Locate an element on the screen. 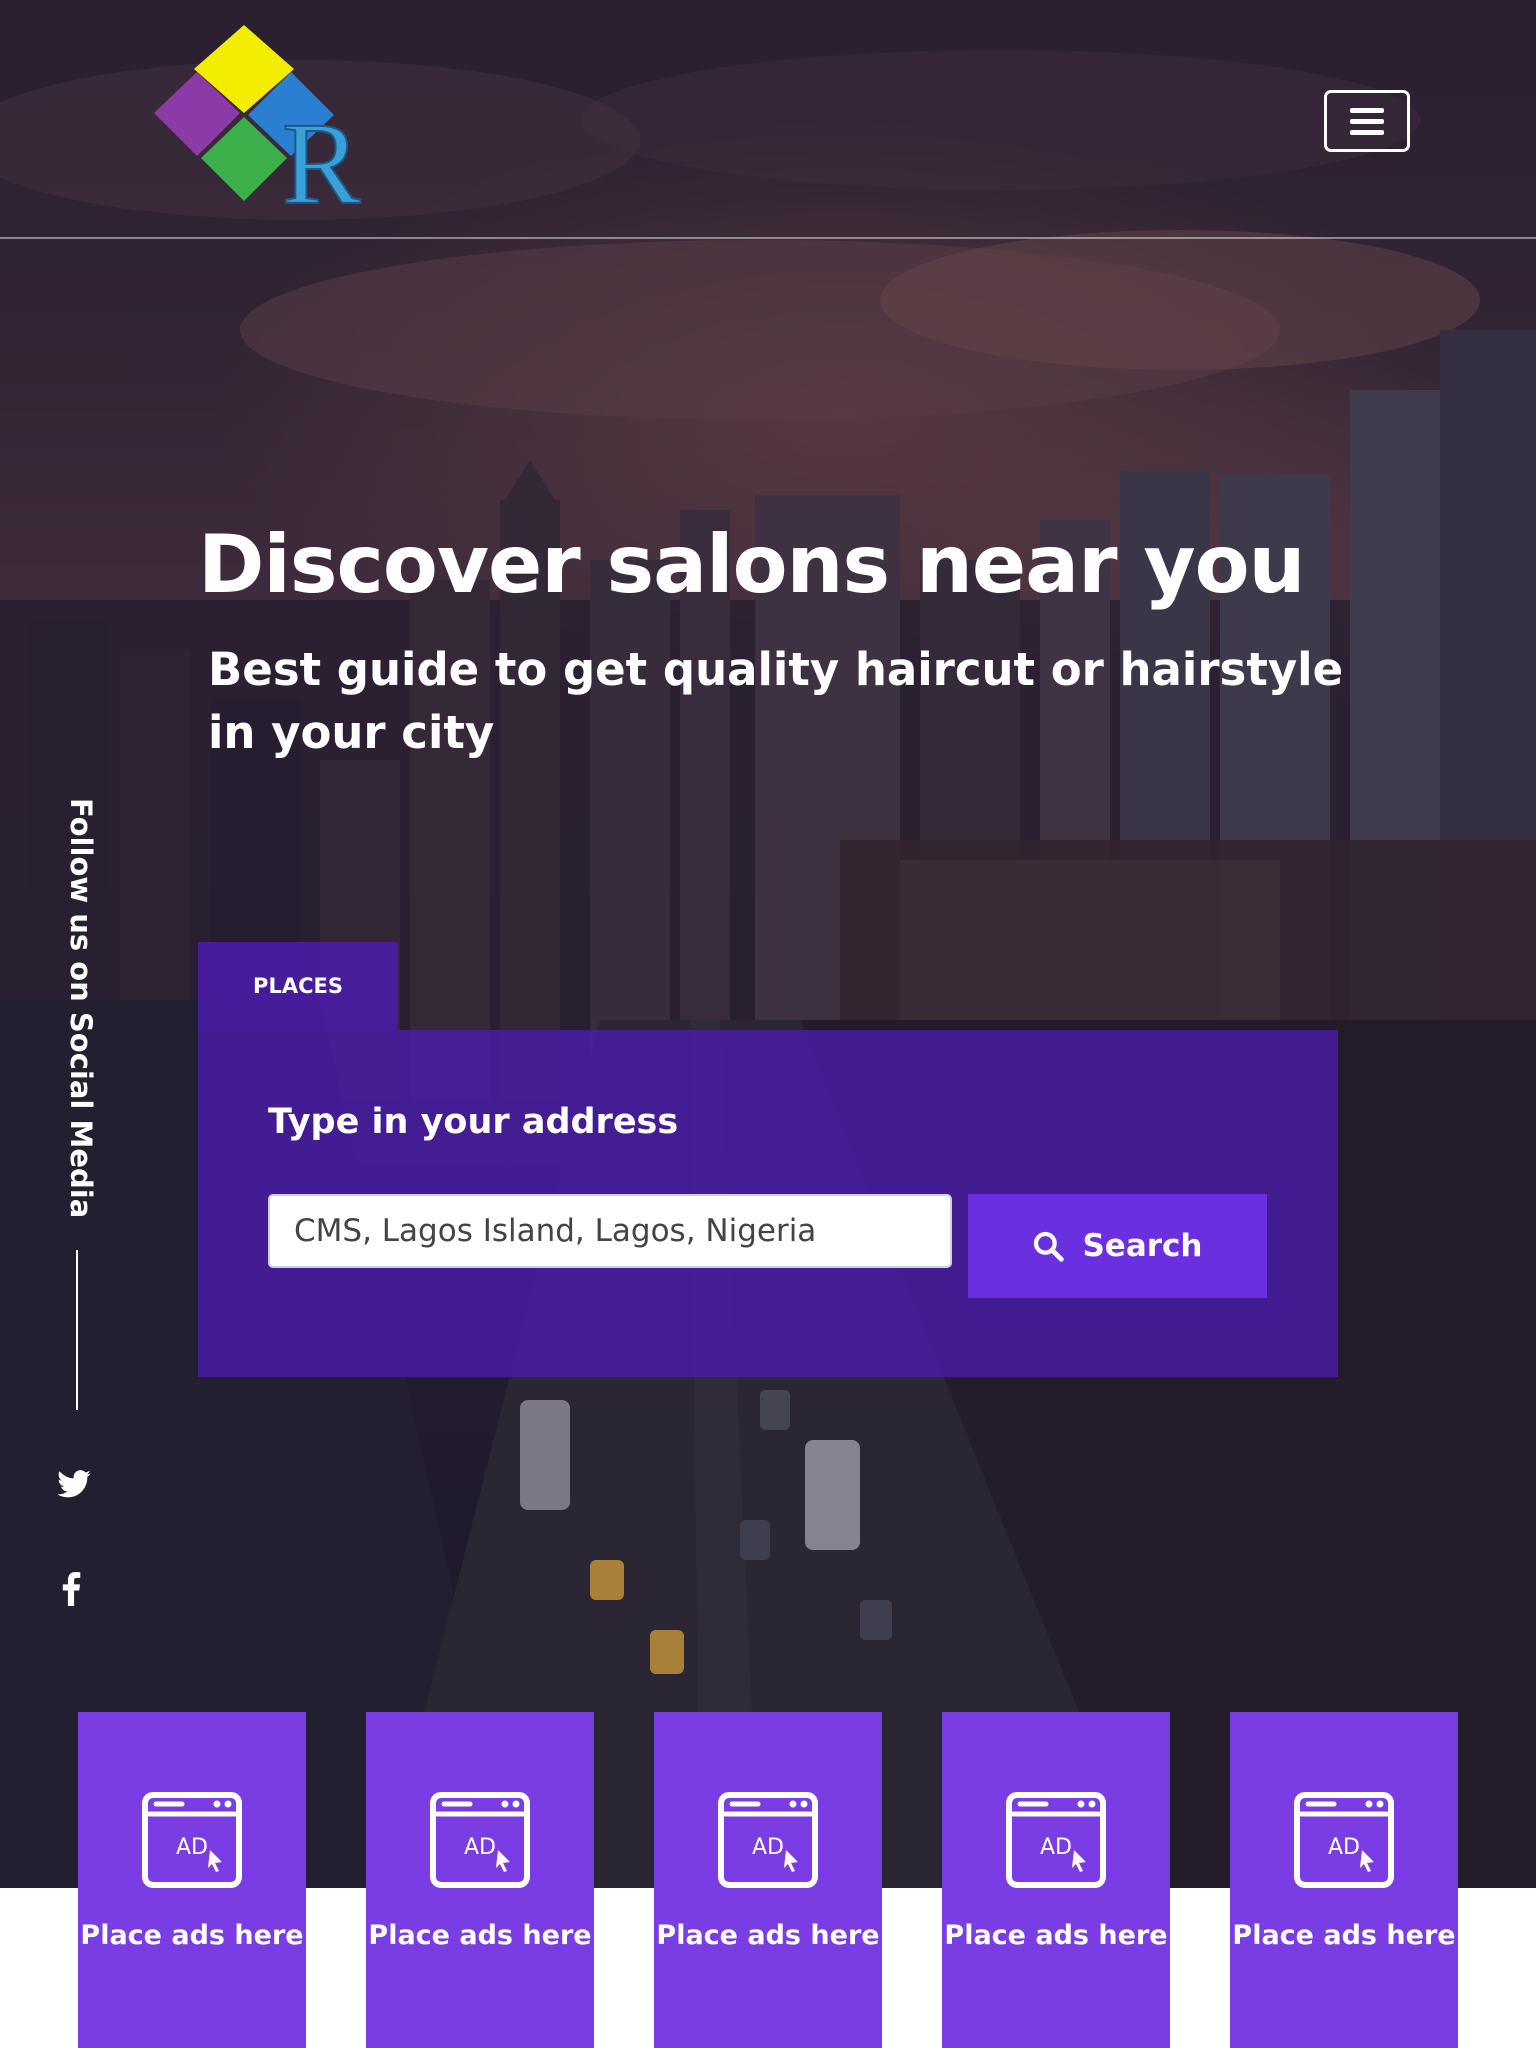 The height and width of the screenshot is (2048, 1536). logo-letter: R is located at coordinates (321, 154).